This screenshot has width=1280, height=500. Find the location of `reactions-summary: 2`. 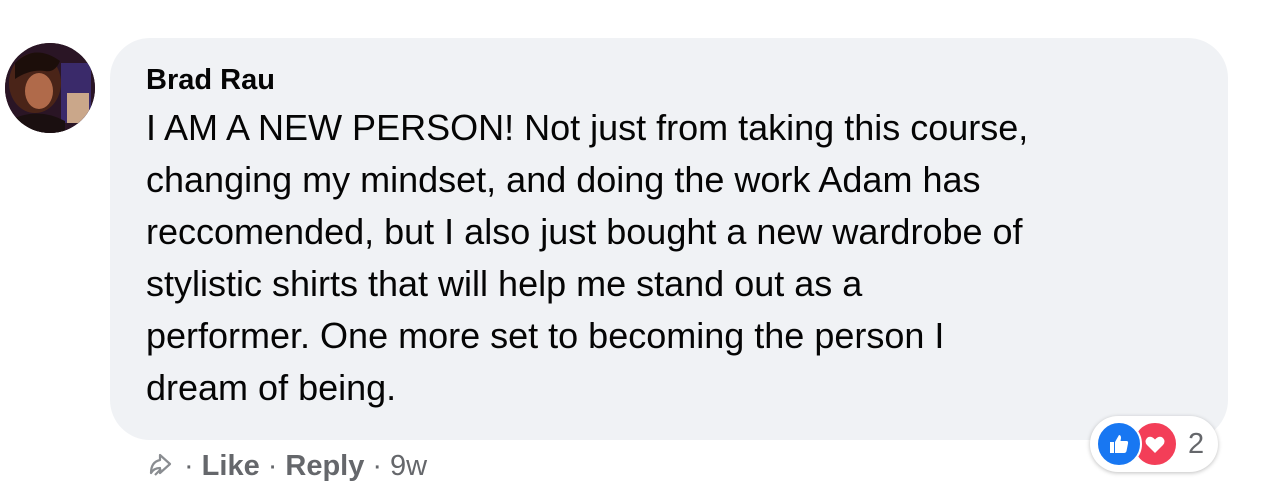

reactions-summary: 2 is located at coordinates (1154, 444).